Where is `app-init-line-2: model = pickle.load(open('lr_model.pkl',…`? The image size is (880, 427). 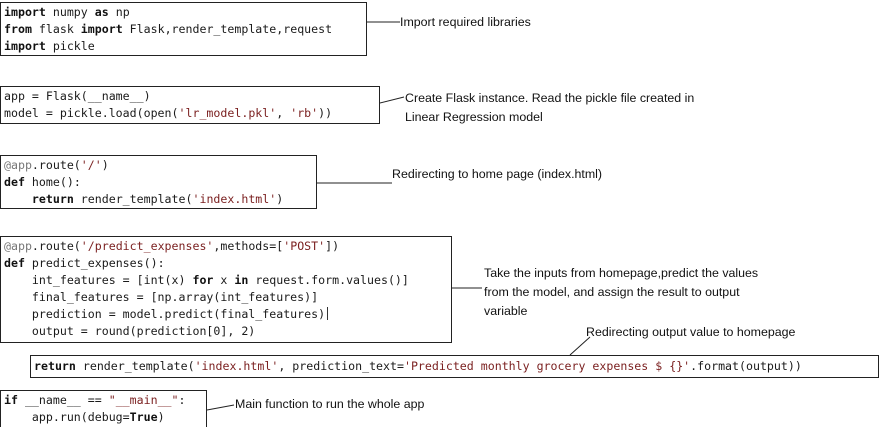
app-init-line-2: model = pickle.load(open('lr_model.pkl',… is located at coordinates (168, 113).